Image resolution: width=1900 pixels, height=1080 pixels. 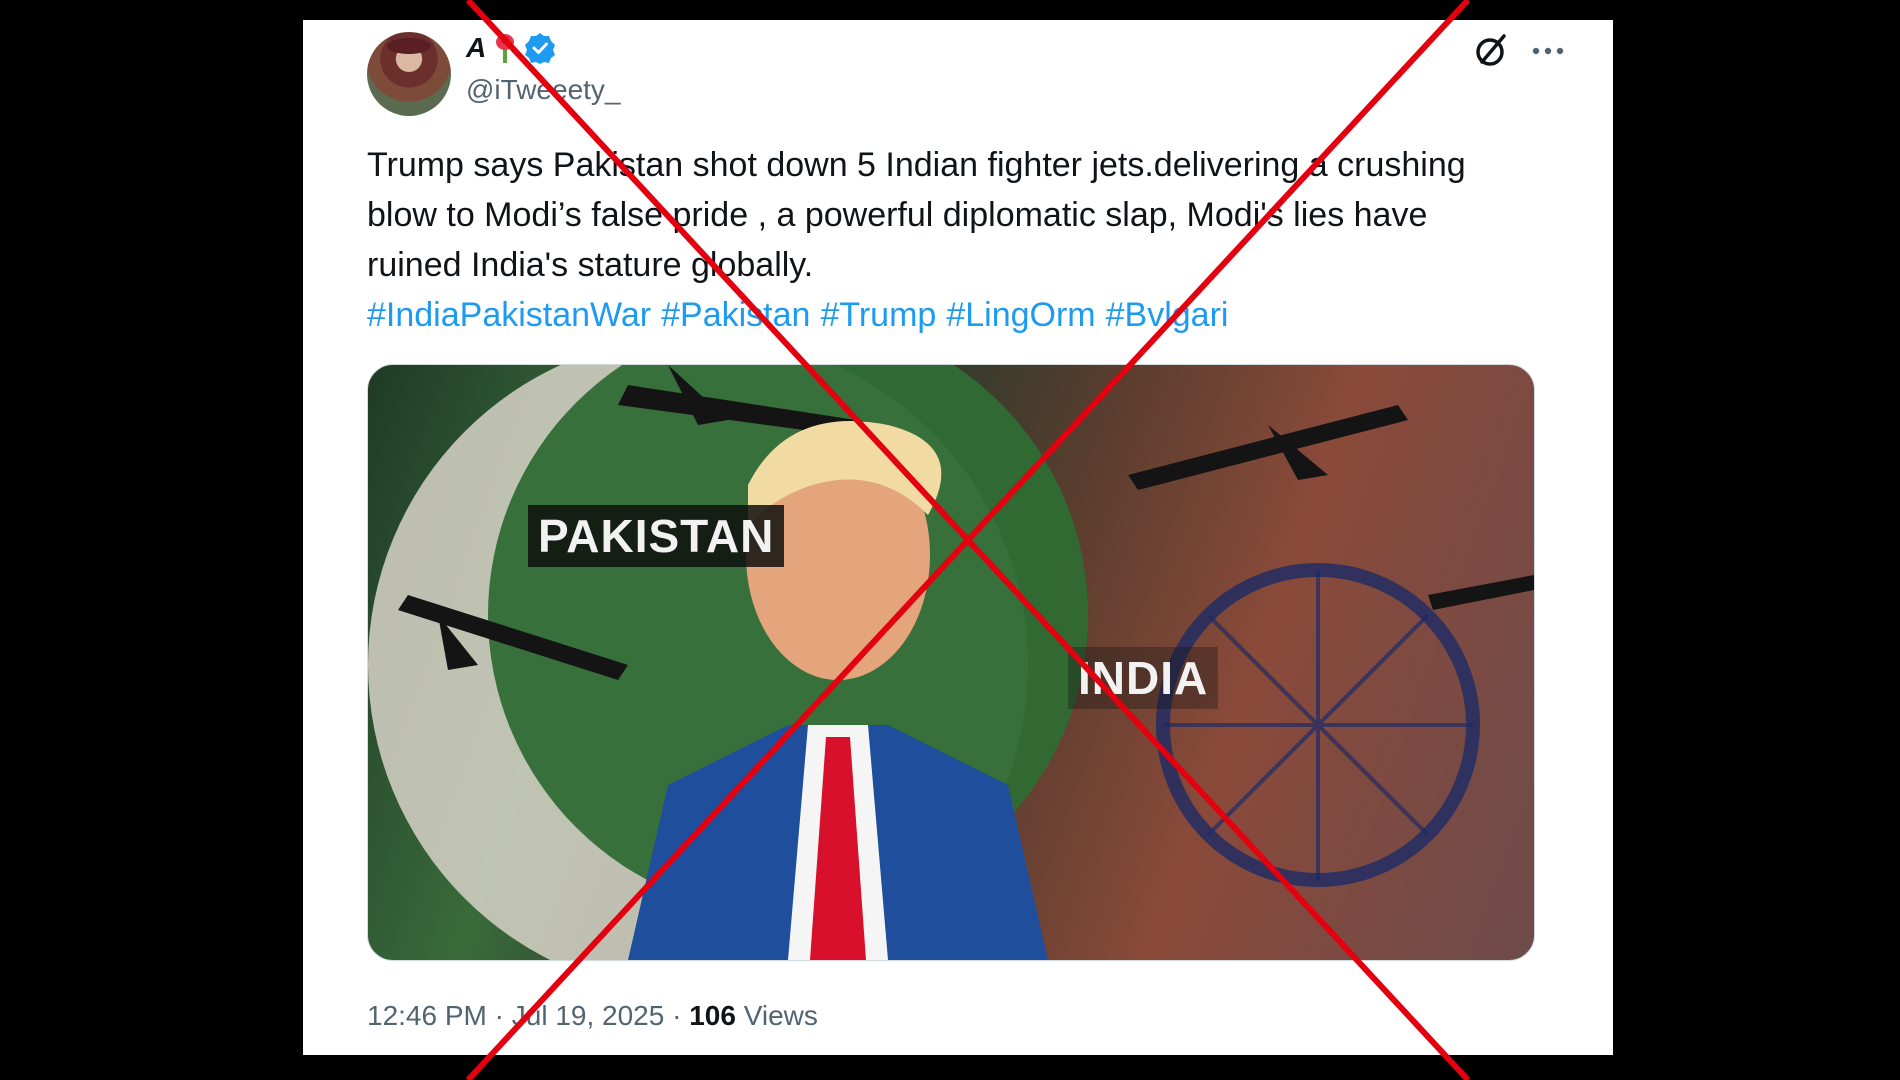 I want to click on flower-emoji-icon, so click(x=505, y=48).